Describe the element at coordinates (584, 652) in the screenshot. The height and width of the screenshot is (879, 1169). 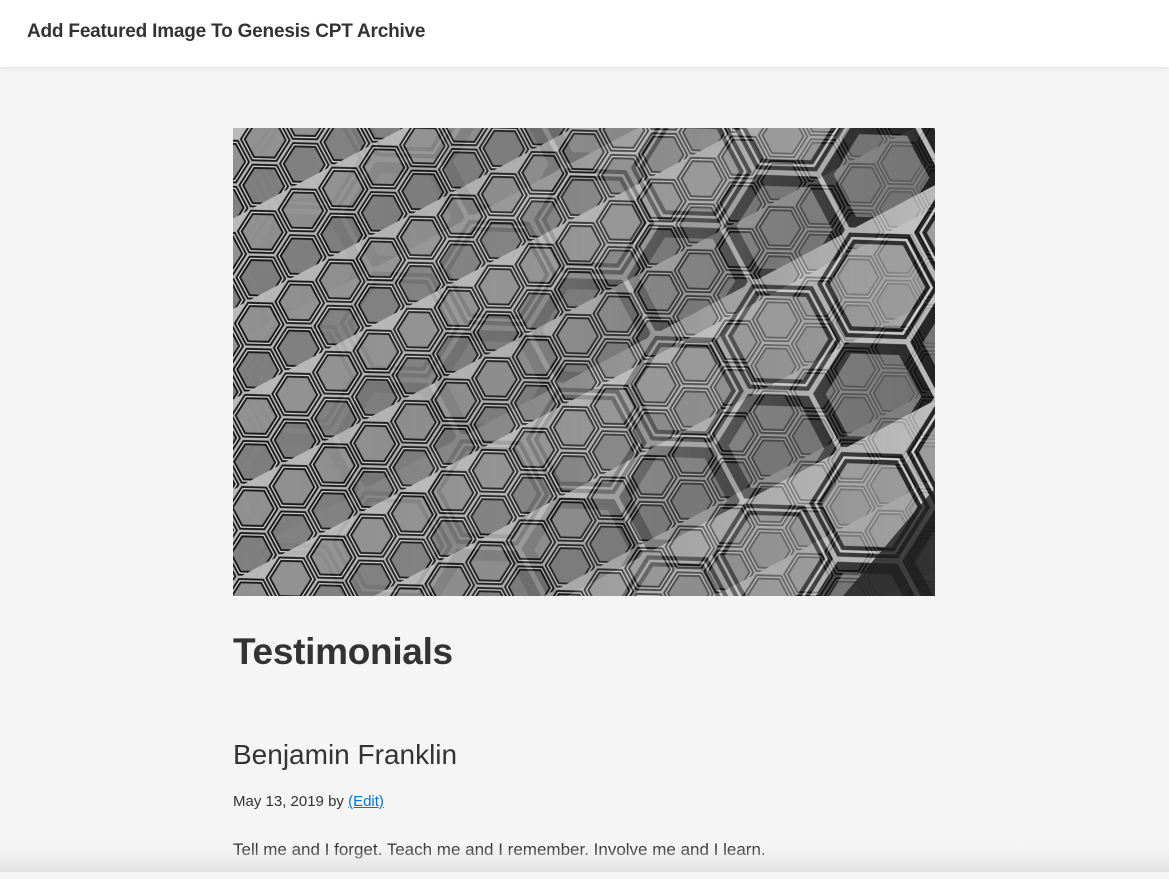
I see `archive-title: Testimonials` at that location.